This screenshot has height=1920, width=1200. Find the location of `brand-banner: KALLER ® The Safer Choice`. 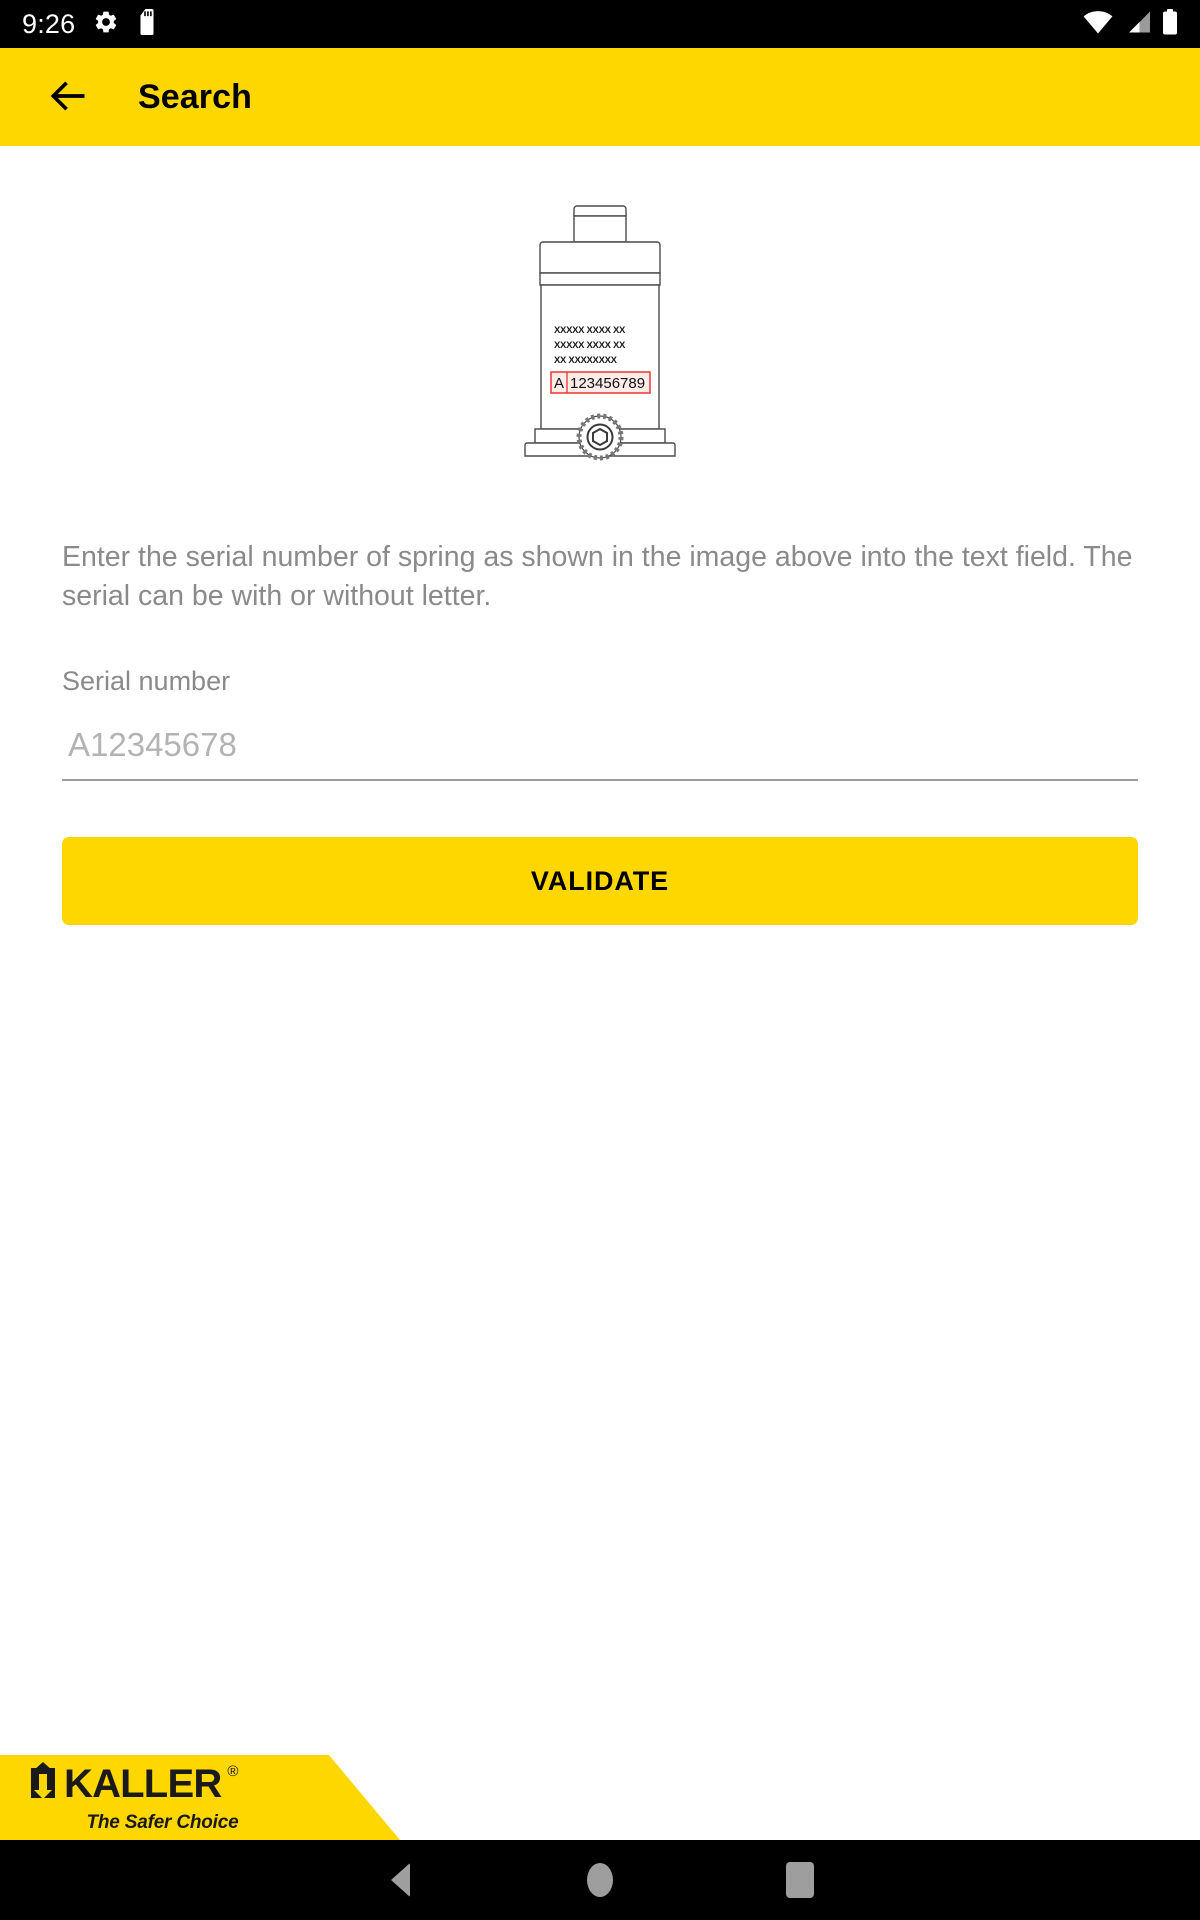

brand-banner: KALLER ® The Safer Choice is located at coordinates (200, 1797).